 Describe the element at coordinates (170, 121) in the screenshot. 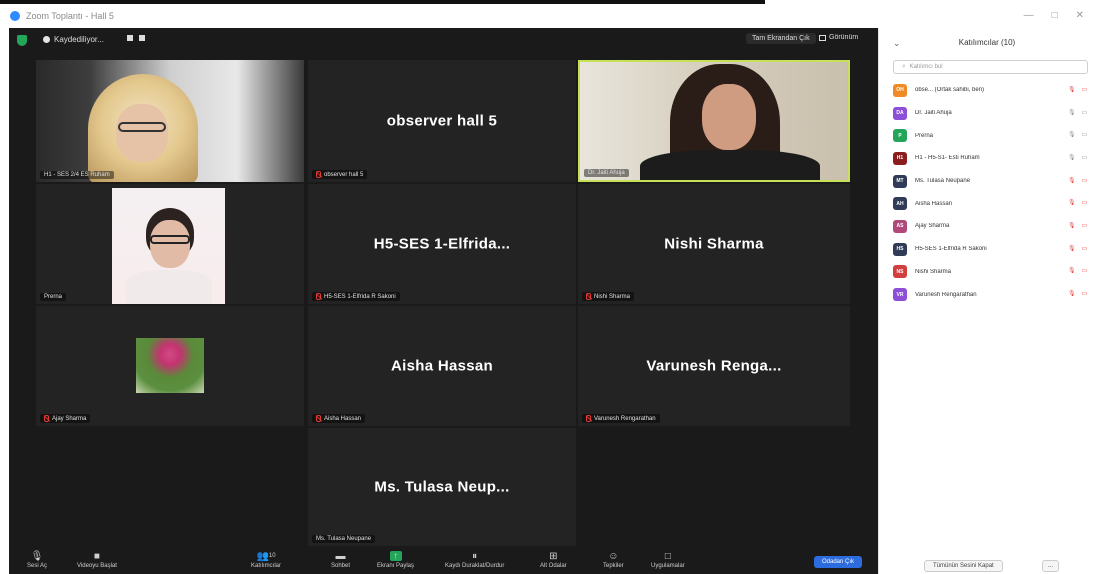

I see `video-tile: H1 - SES 2/4 ES Ruham` at that location.